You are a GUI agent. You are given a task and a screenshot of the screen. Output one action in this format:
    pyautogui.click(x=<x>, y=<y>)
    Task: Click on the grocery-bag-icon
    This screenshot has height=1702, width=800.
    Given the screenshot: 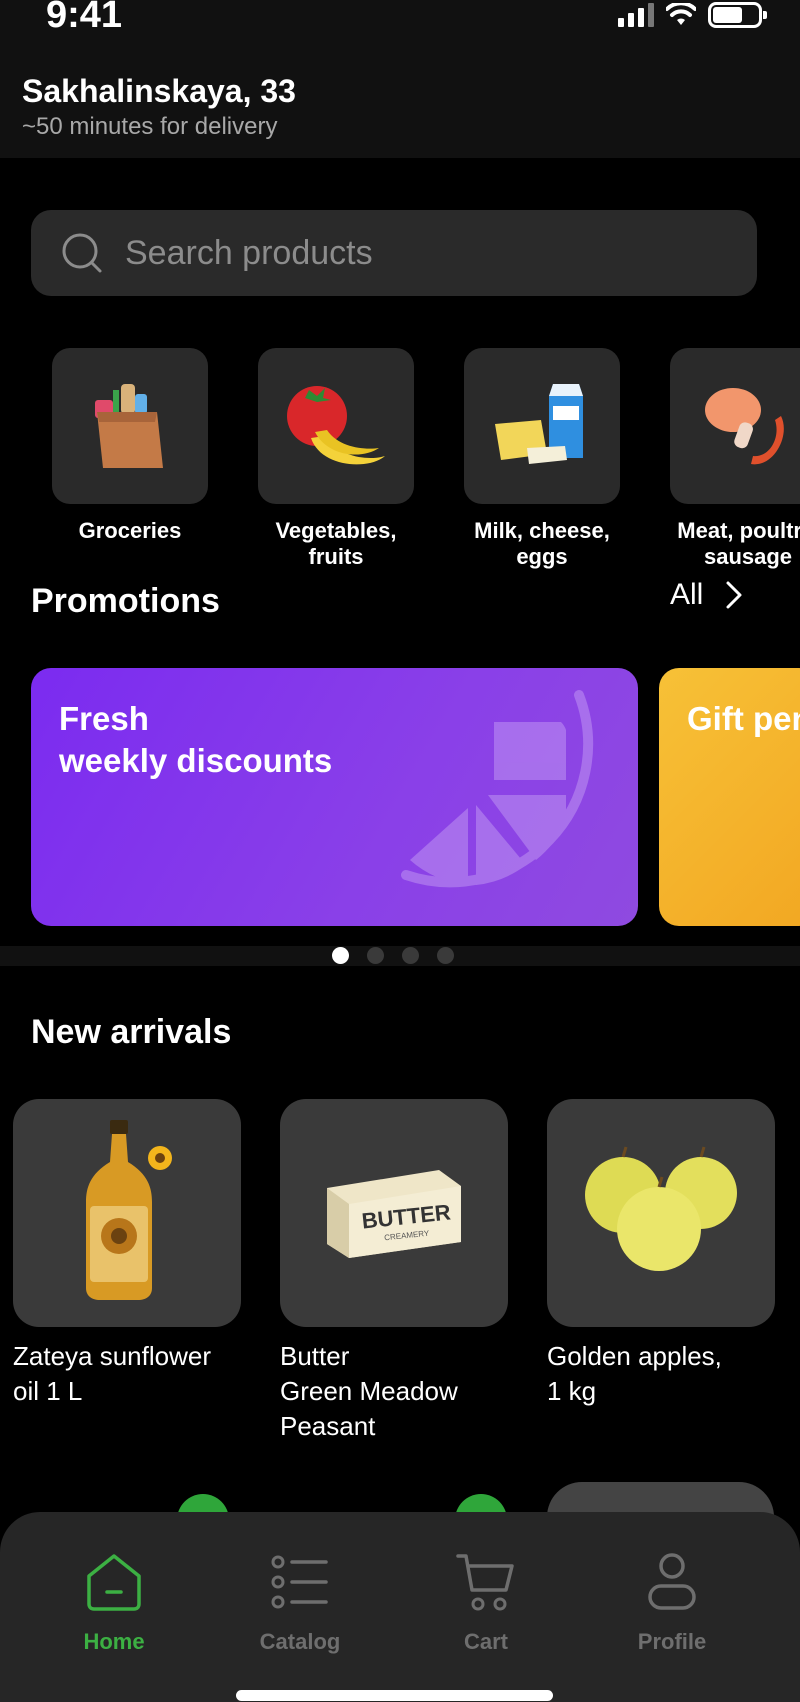 What is the action you would take?
    pyautogui.click(x=129, y=426)
    